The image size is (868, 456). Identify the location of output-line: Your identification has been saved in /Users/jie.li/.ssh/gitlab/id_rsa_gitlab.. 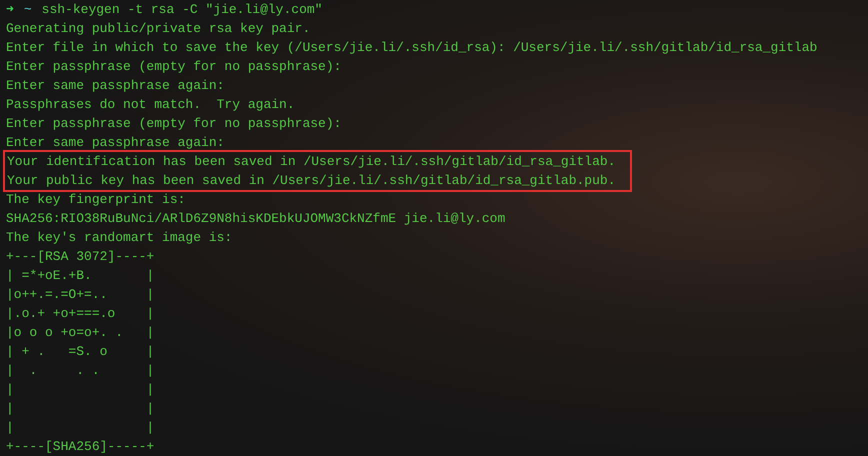
(311, 162).